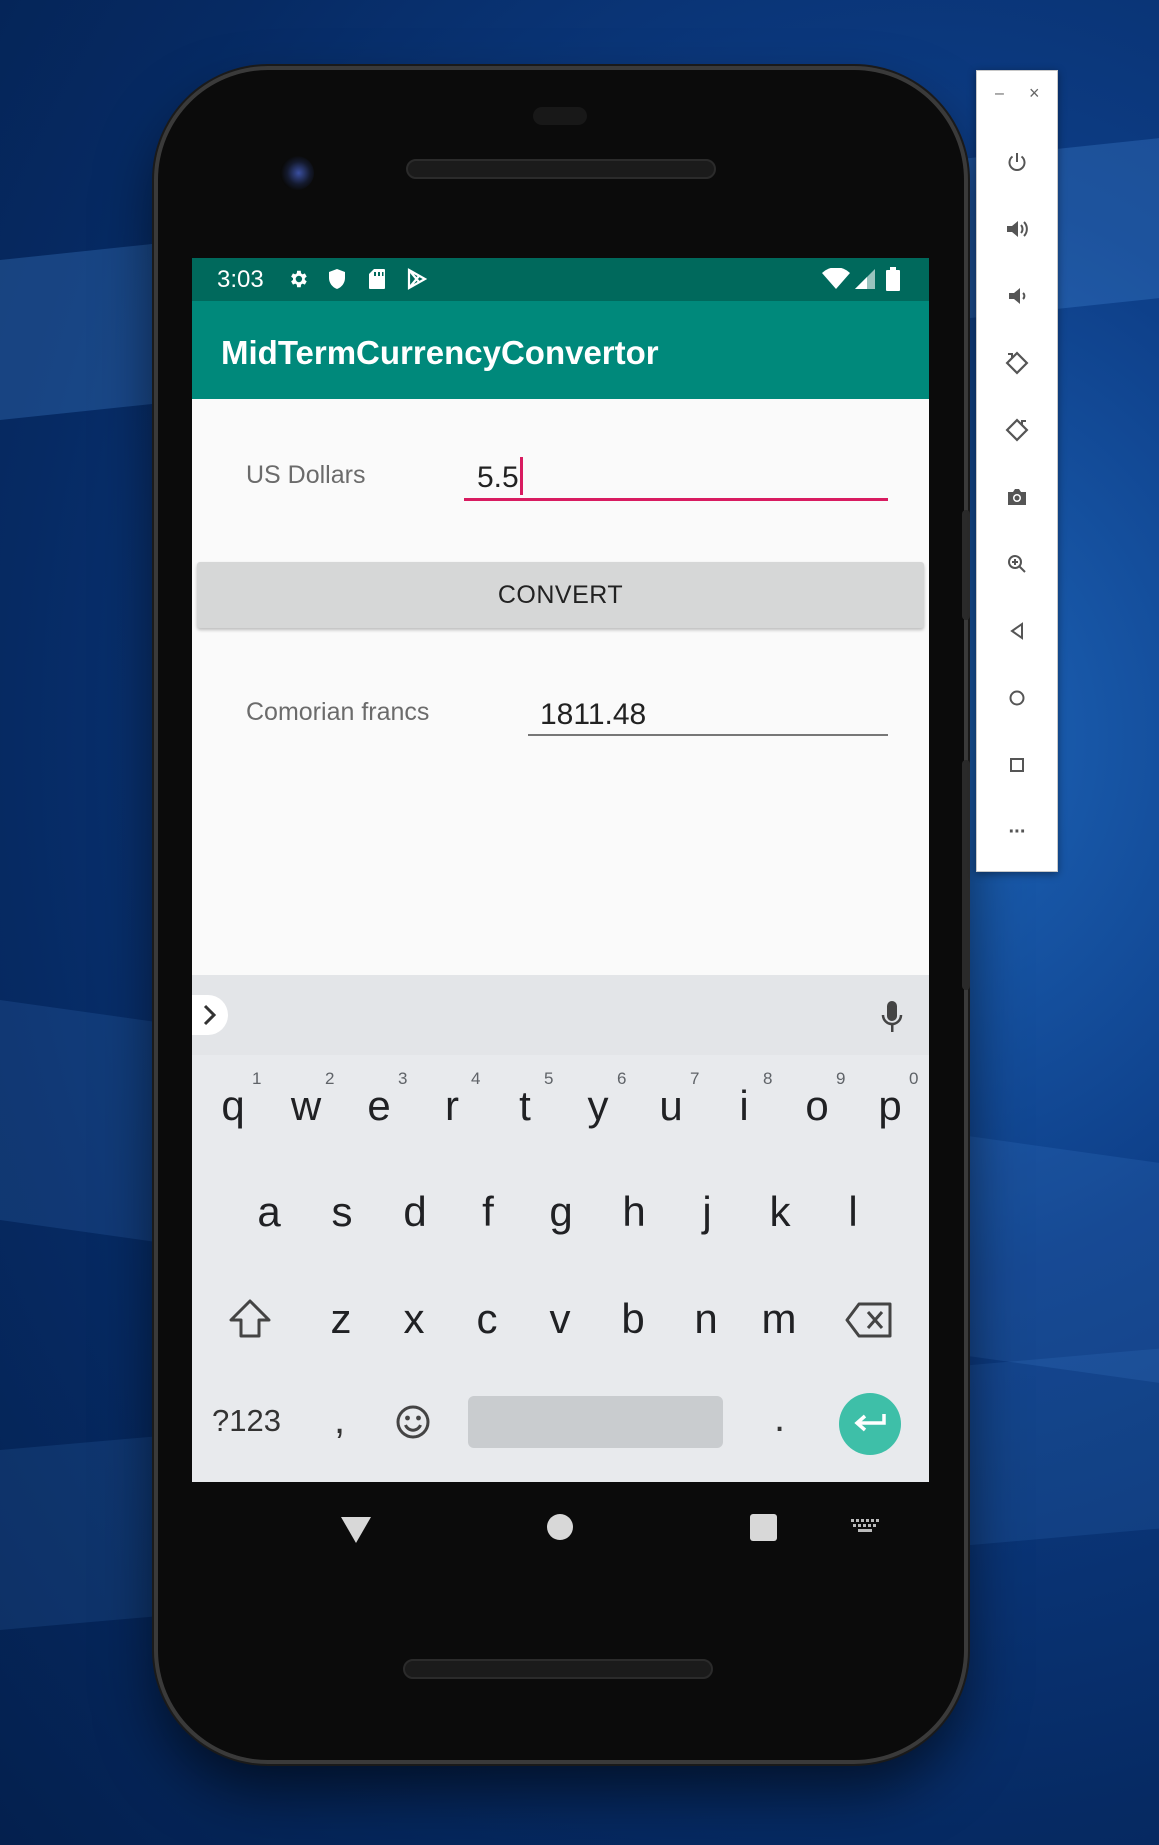 The width and height of the screenshot is (1159, 1845). I want to click on shield-icon, so click(337, 279).